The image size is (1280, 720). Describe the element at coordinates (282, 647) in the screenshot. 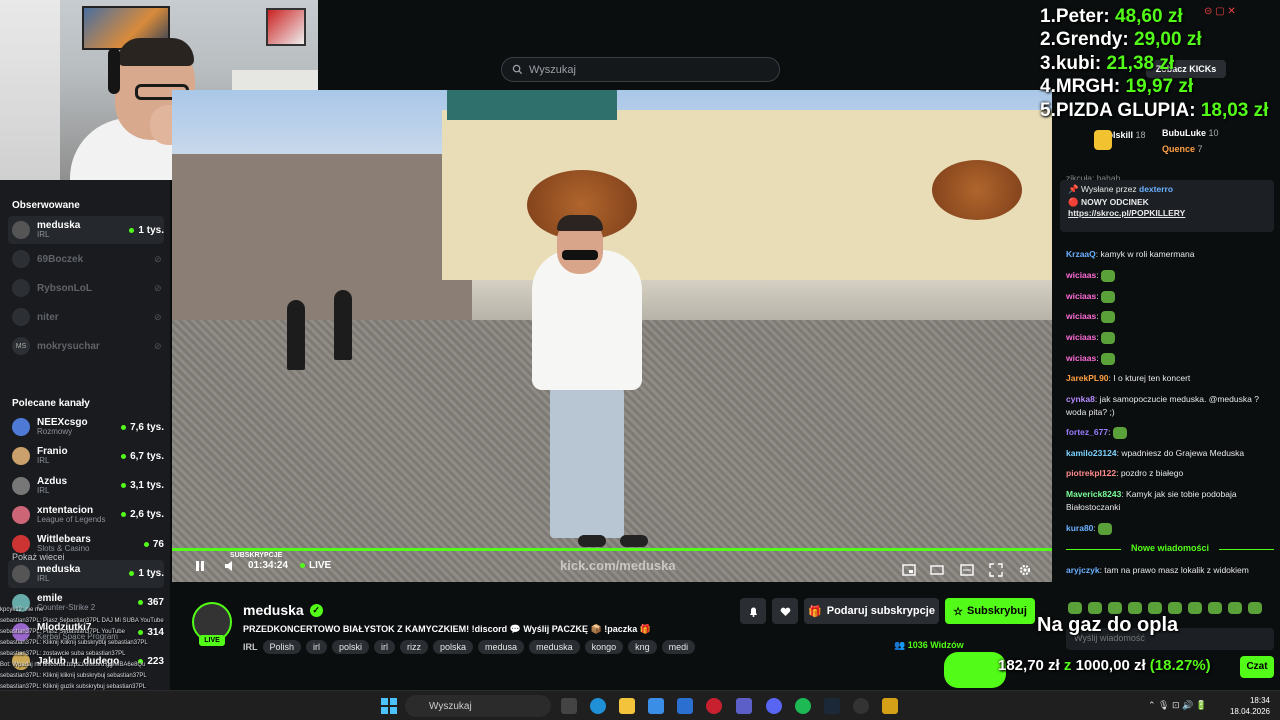

I see `tag-chip: Polish` at that location.